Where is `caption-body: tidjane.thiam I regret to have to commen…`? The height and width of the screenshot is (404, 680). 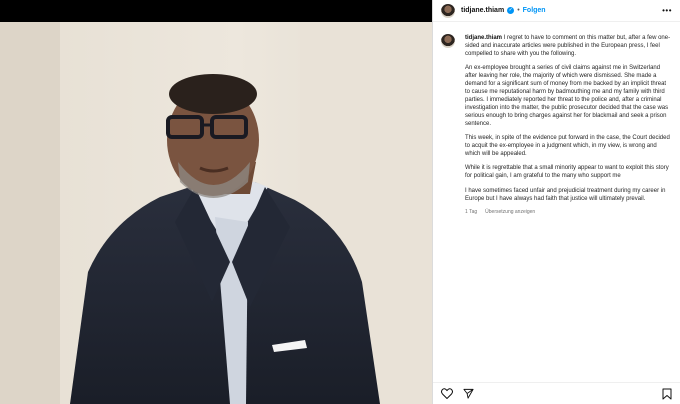
caption-body: tidjane.thiam I regret to have to commen… is located at coordinates (568, 120).